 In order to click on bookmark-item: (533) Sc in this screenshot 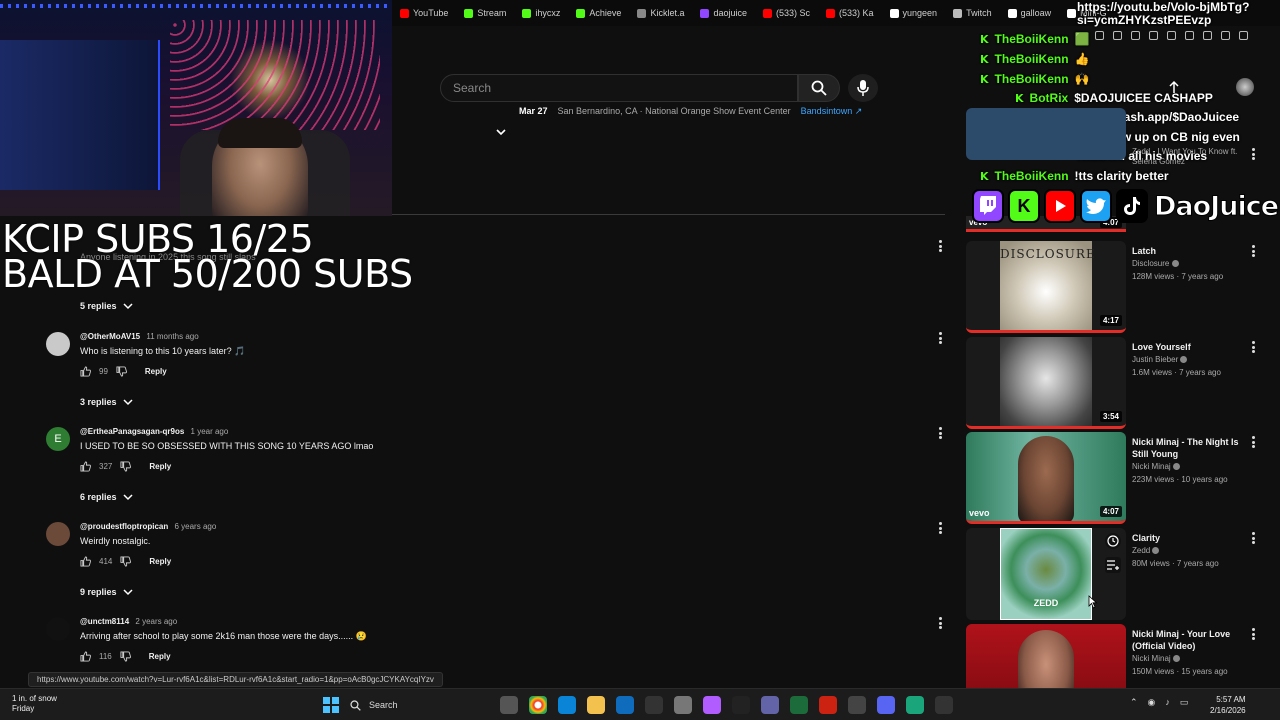, I will do `click(786, 13)`.